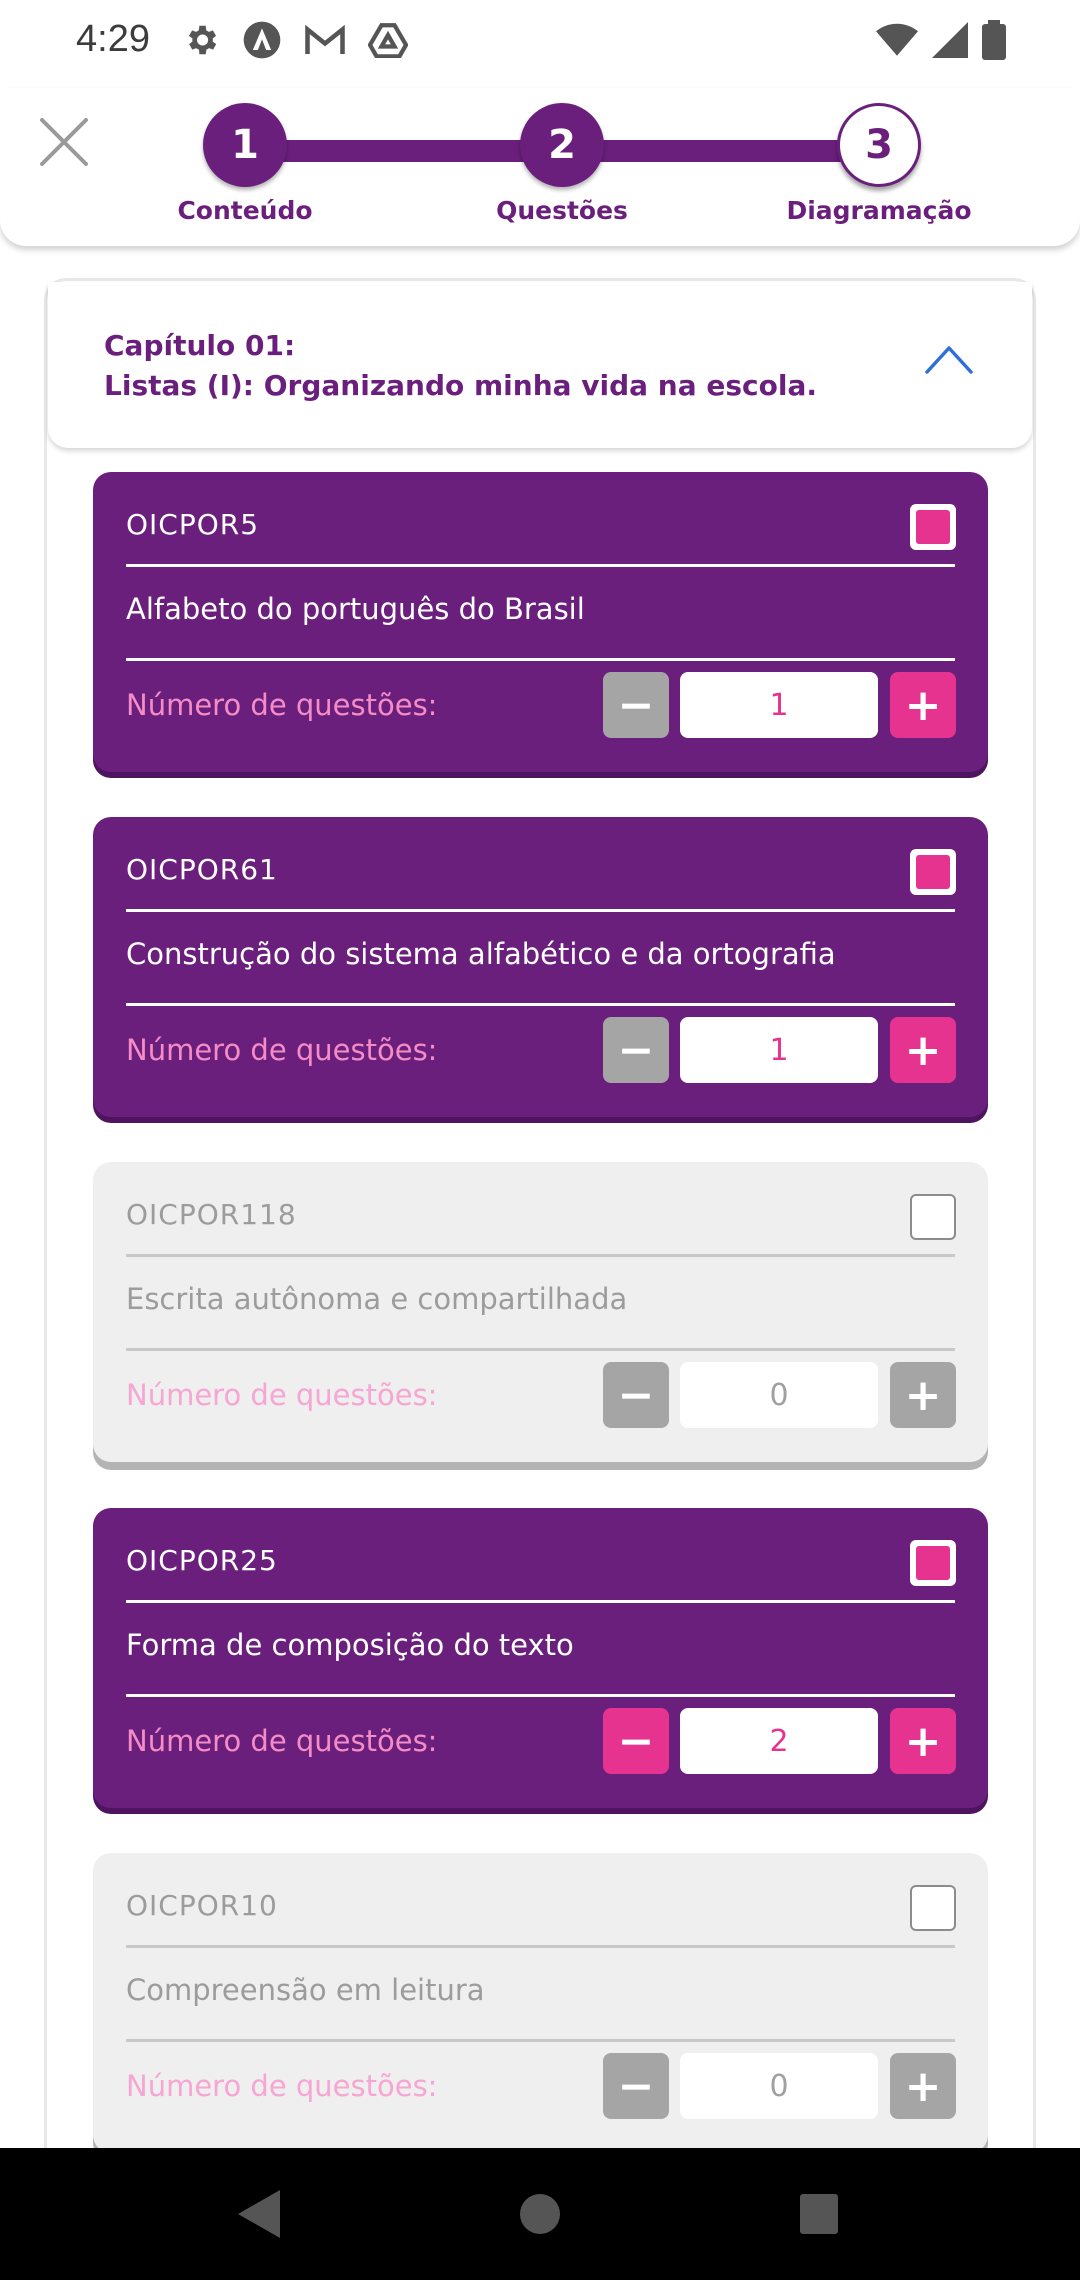  What do you see at coordinates (879, 210) in the screenshot?
I see `step-3-label: Diagramação` at bounding box center [879, 210].